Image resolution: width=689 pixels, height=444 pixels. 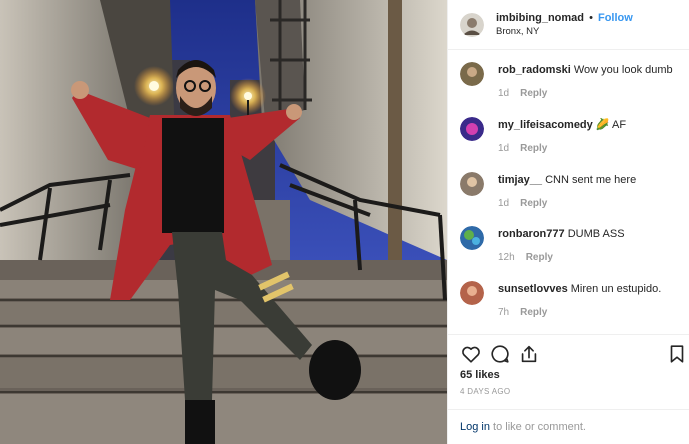 I want to click on comment-icon, so click(x=500, y=354).